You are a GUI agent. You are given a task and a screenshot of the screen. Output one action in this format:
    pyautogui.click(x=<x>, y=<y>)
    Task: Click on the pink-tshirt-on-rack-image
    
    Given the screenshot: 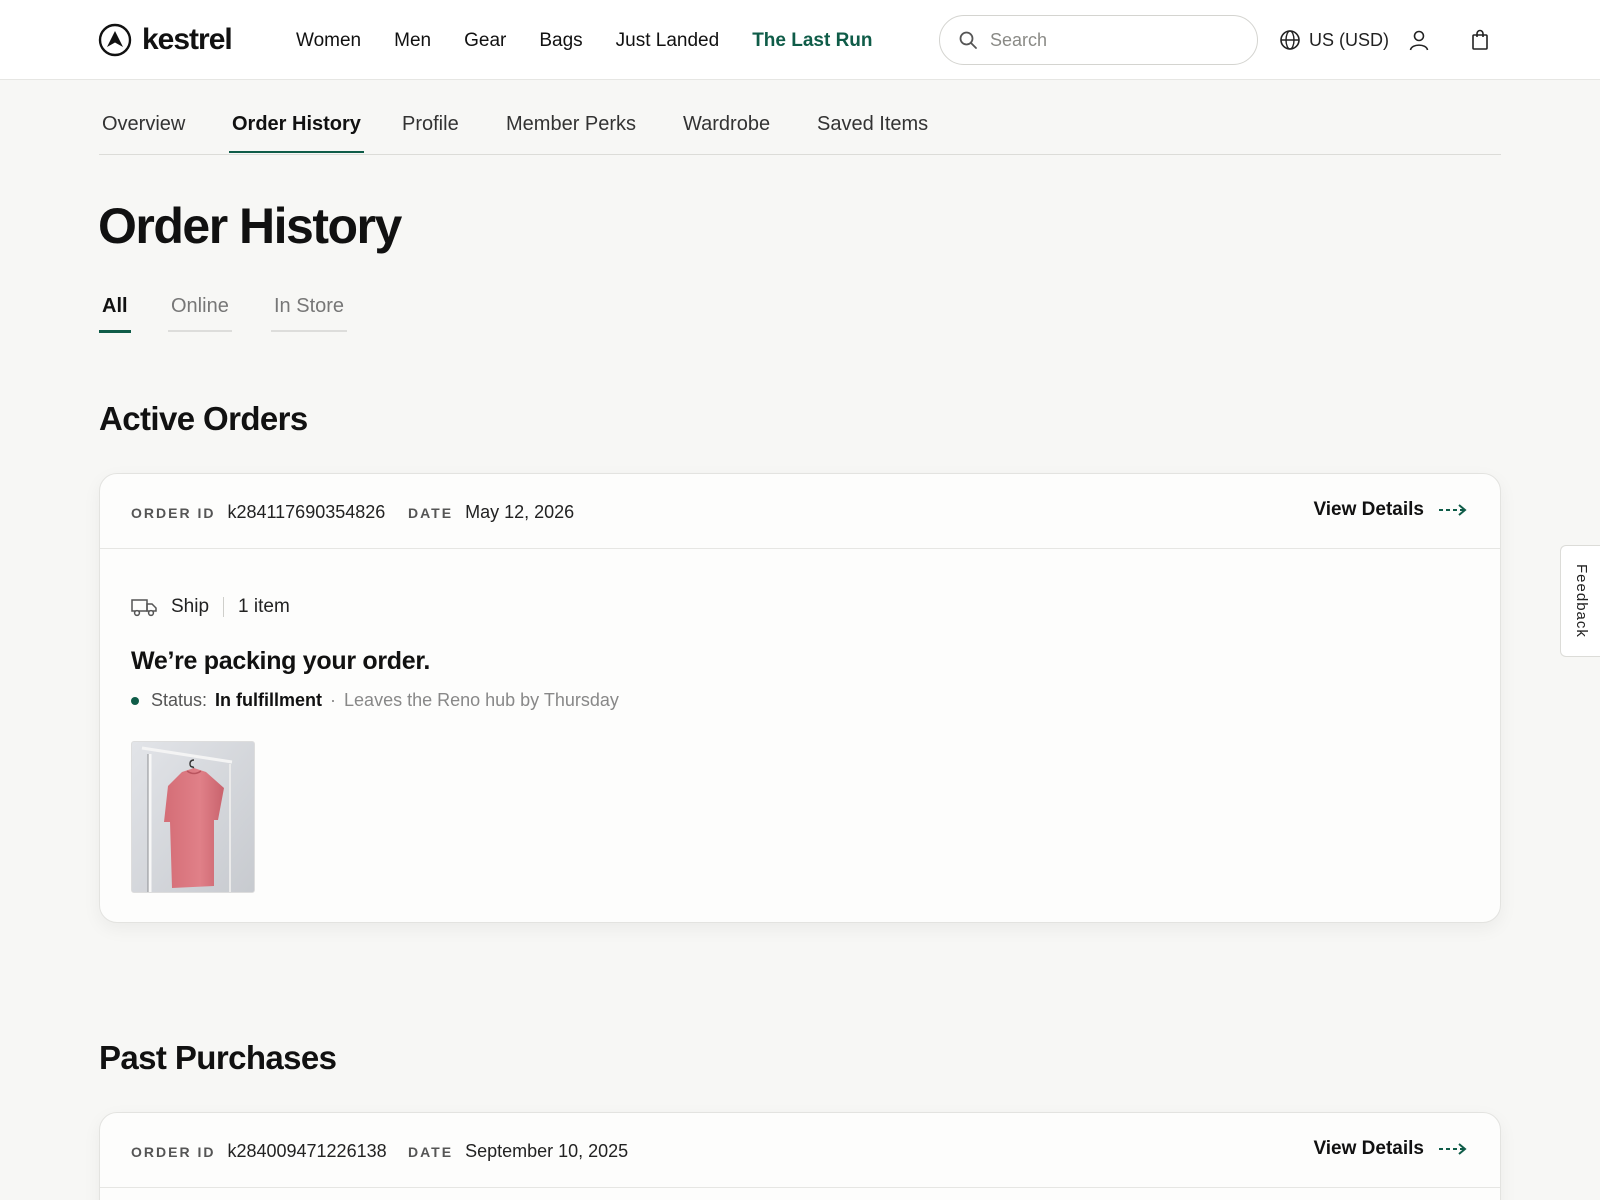 What is the action you would take?
    pyautogui.click(x=193, y=817)
    